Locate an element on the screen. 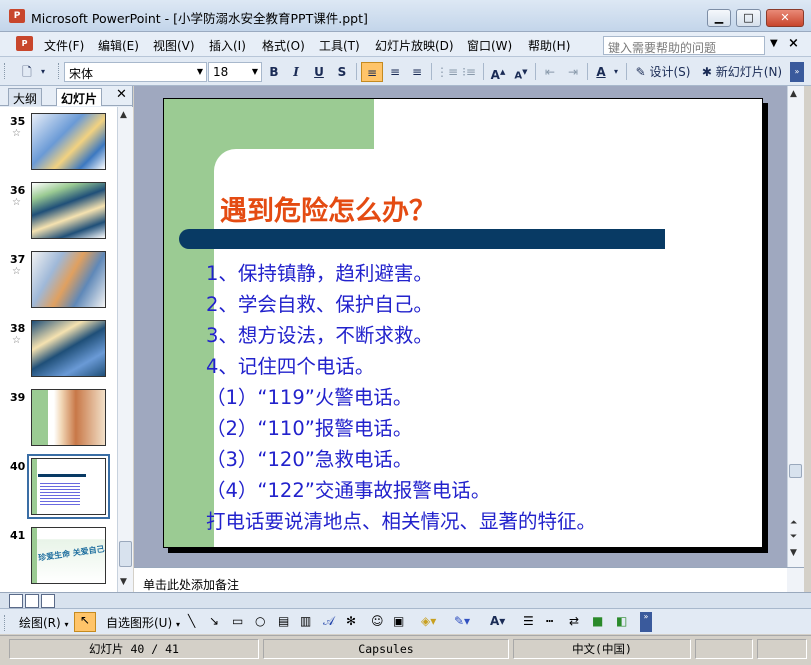  diagram-icon: ✻ is located at coordinates (351, 621).